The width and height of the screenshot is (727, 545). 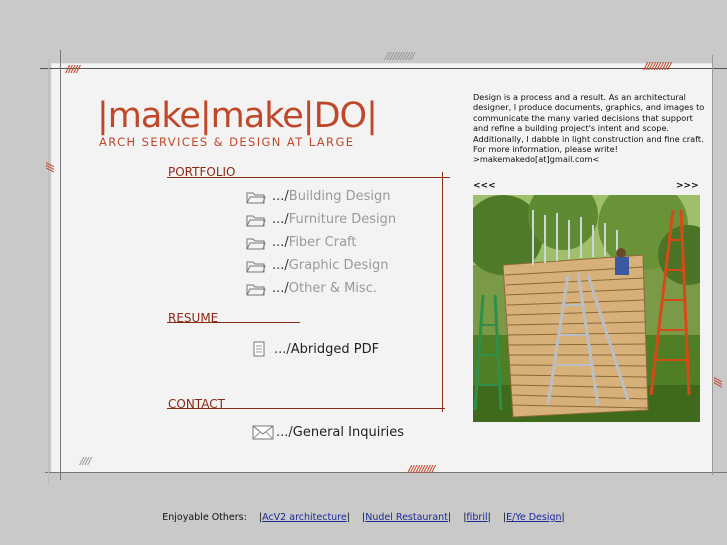 What do you see at coordinates (400, 56) in the screenshot?
I see `hatch-mark: ///////////` at bounding box center [400, 56].